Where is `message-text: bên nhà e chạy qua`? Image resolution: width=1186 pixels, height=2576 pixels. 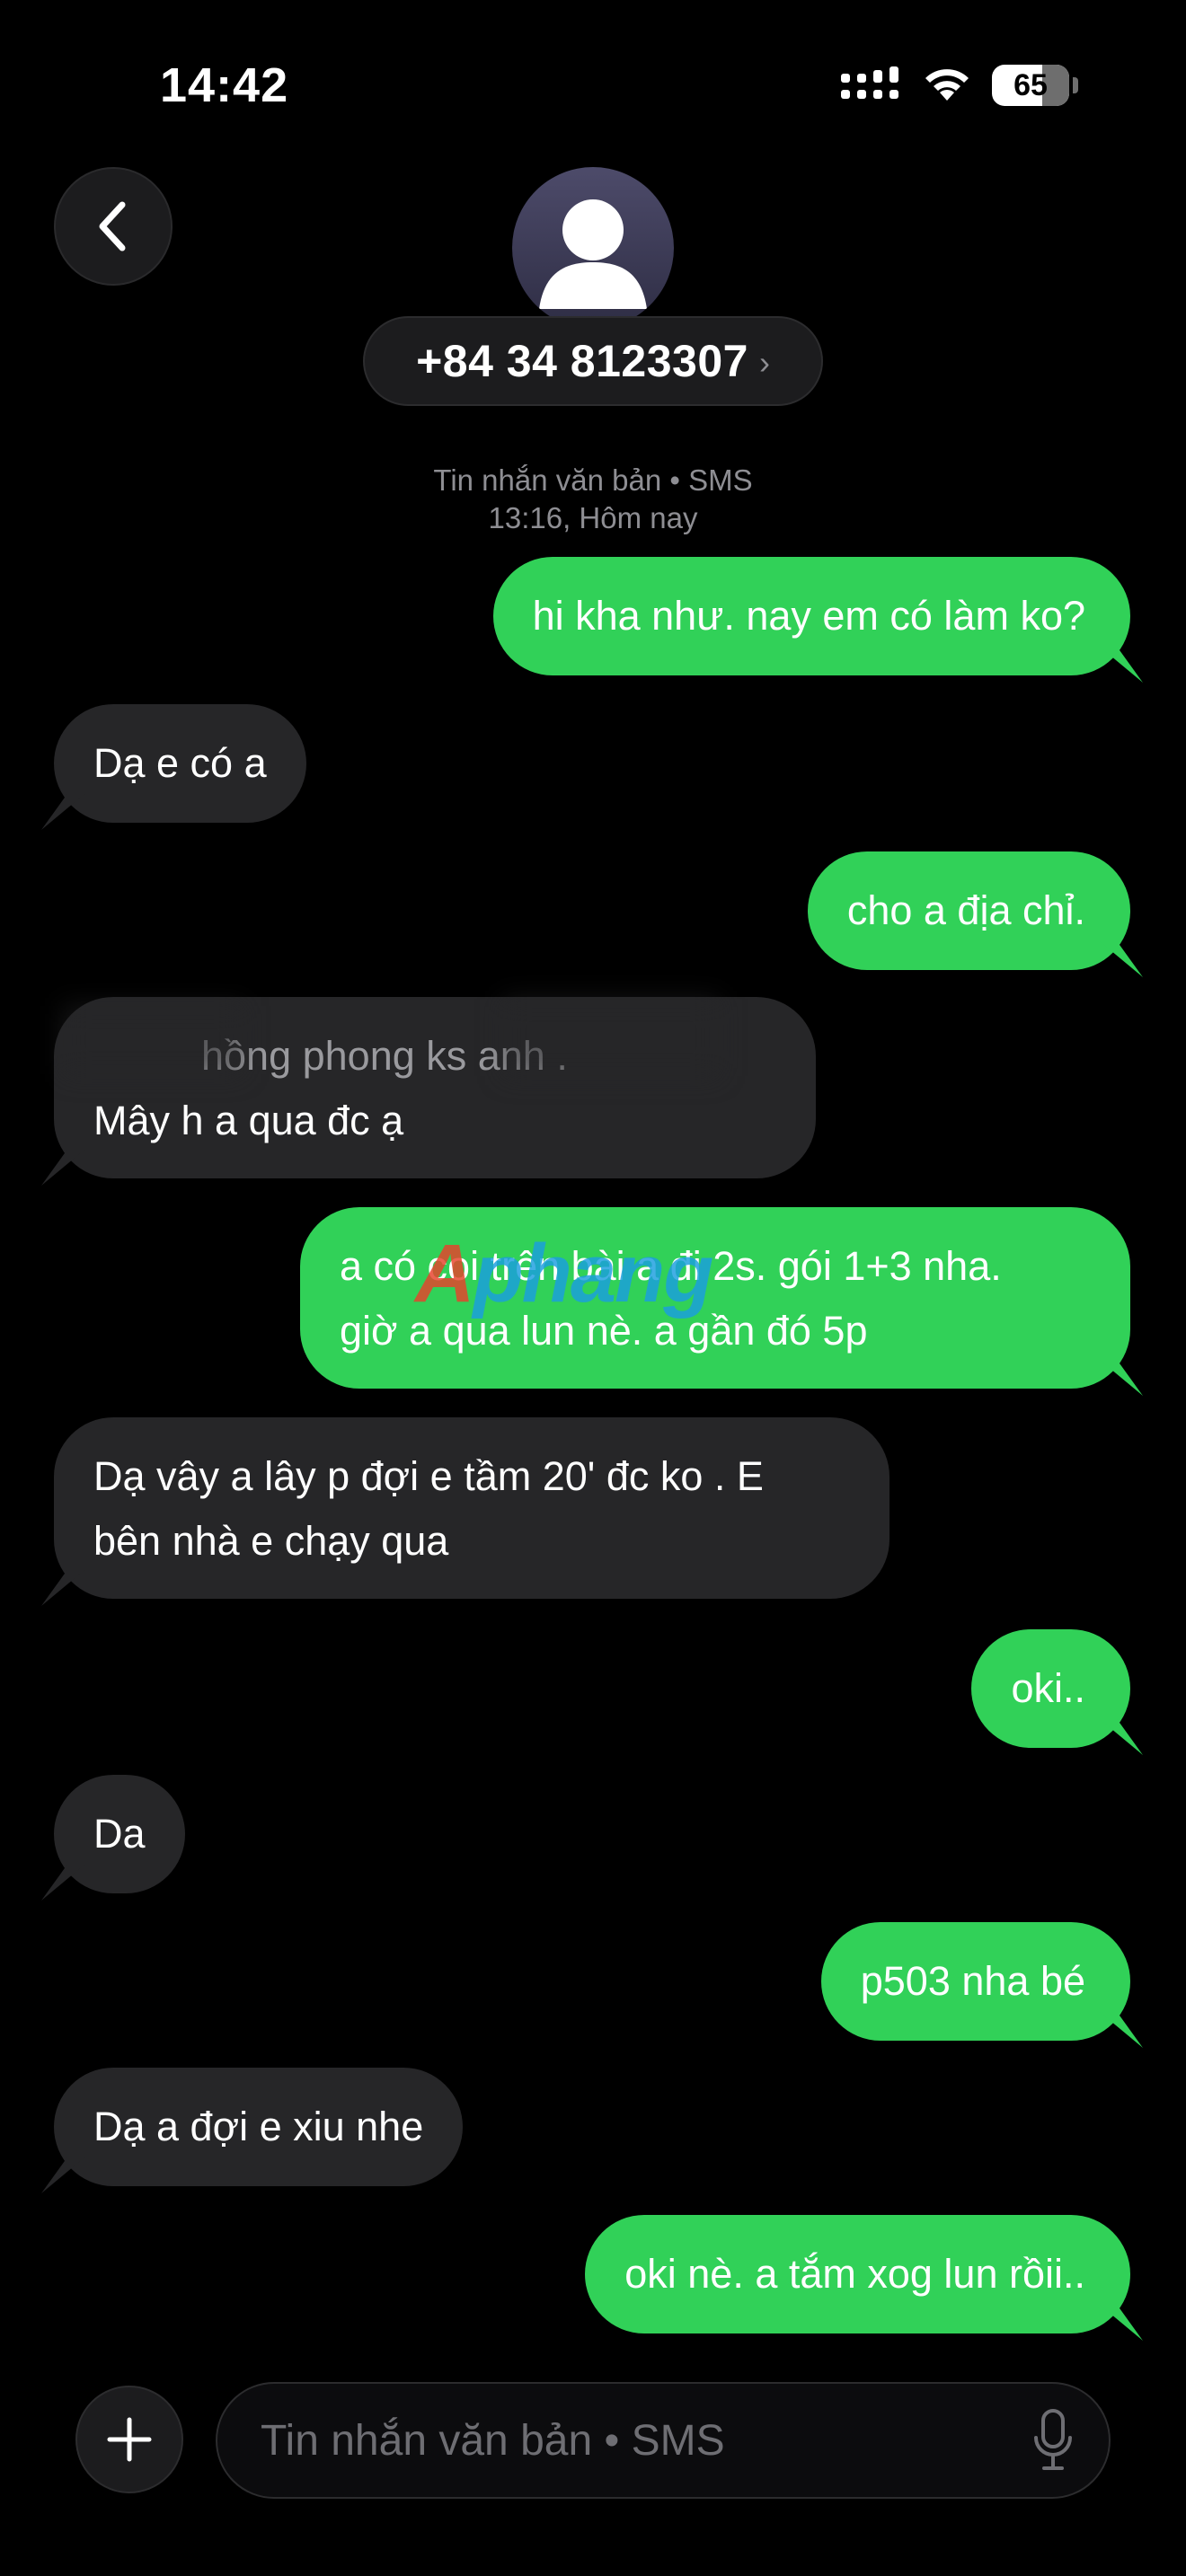 message-text: bên nhà e chạy qua is located at coordinates (271, 1541).